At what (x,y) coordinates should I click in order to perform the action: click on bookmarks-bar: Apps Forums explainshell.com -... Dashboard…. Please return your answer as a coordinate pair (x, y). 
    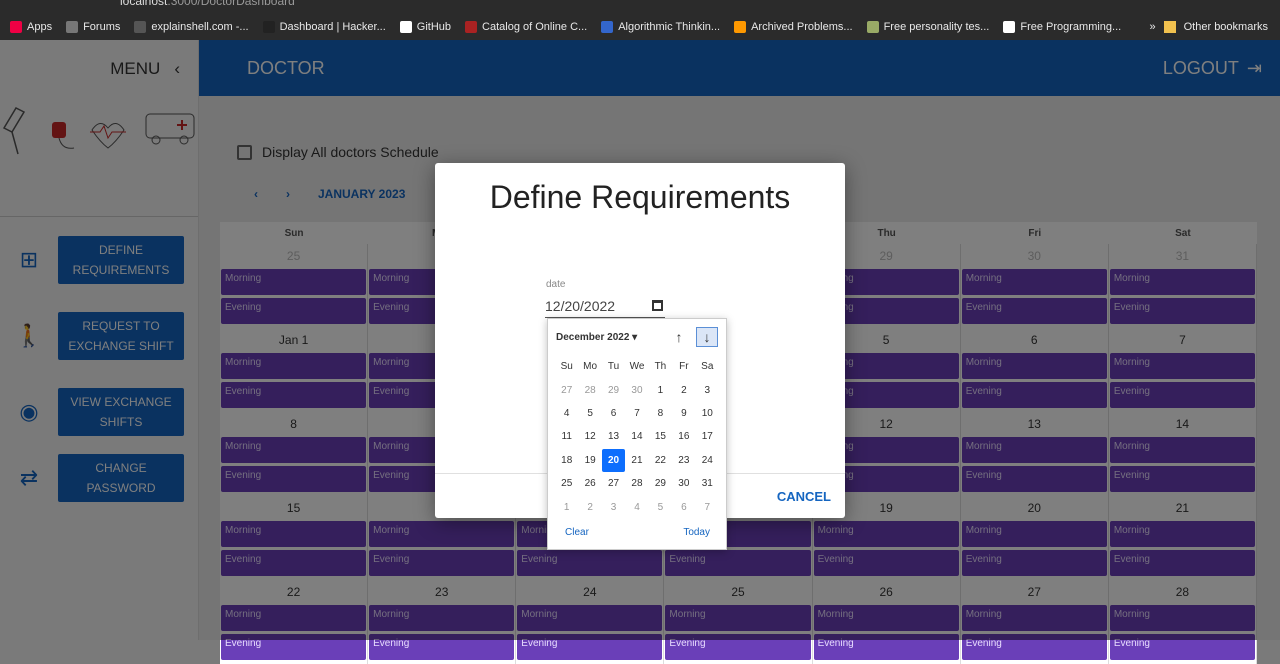
    Looking at the image, I should click on (640, 27).